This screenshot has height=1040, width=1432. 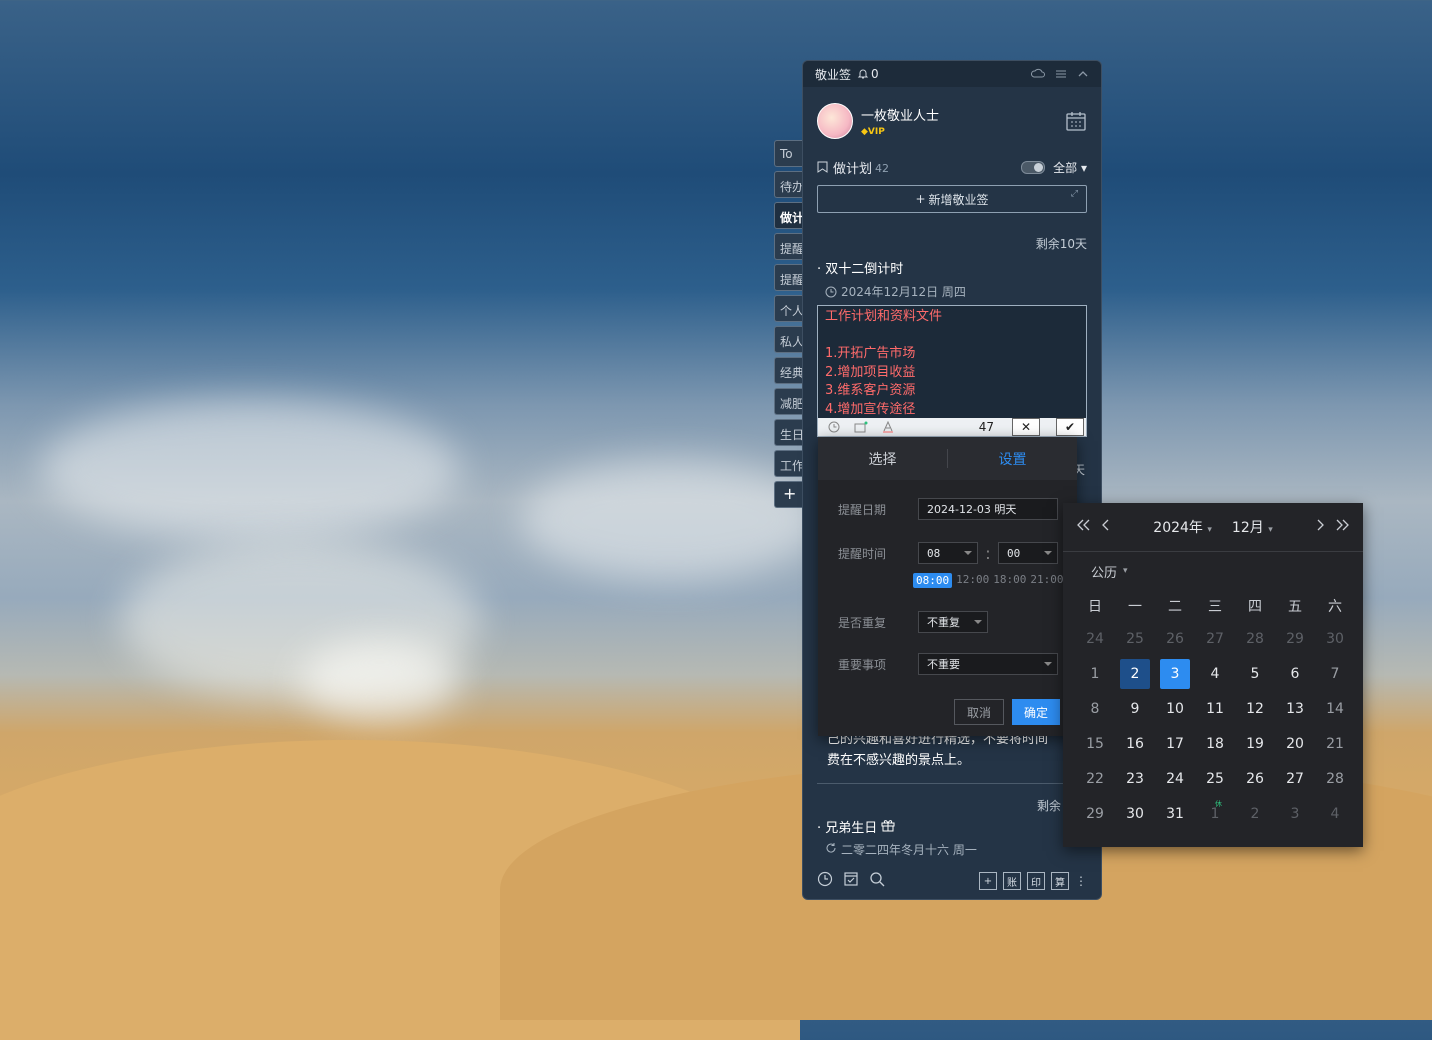 What do you see at coordinates (789, 339) in the screenshot?
I see `side-tab-private: 私人` at bounding box center [789, 339].